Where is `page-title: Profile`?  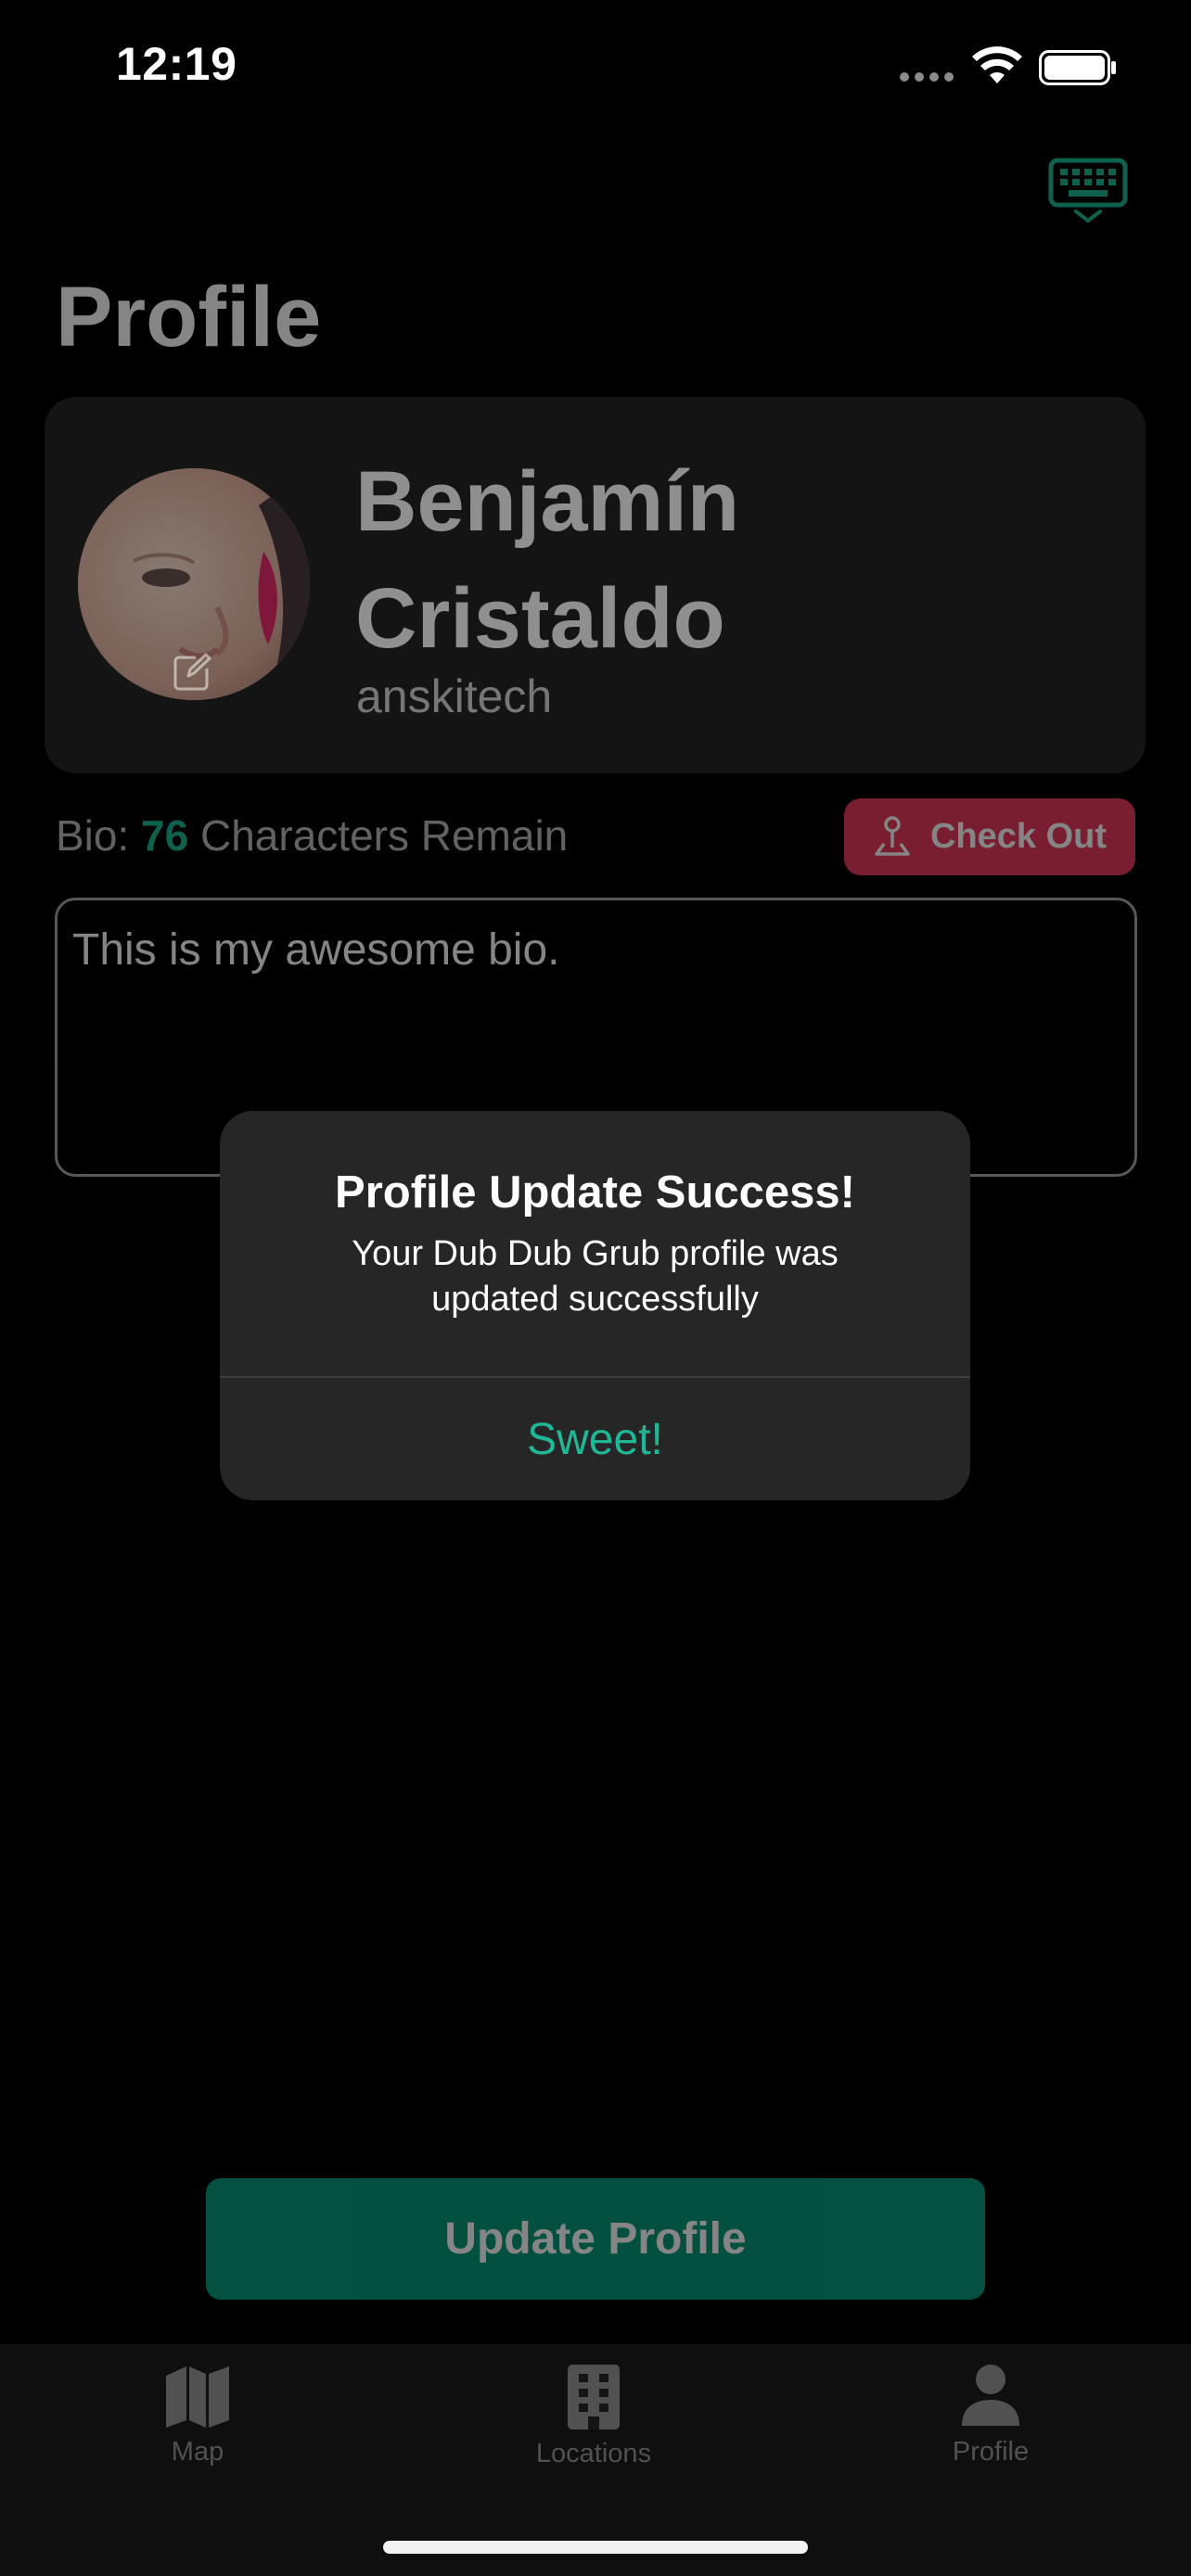
page-title: Profile is located at coordinates (189, 317).